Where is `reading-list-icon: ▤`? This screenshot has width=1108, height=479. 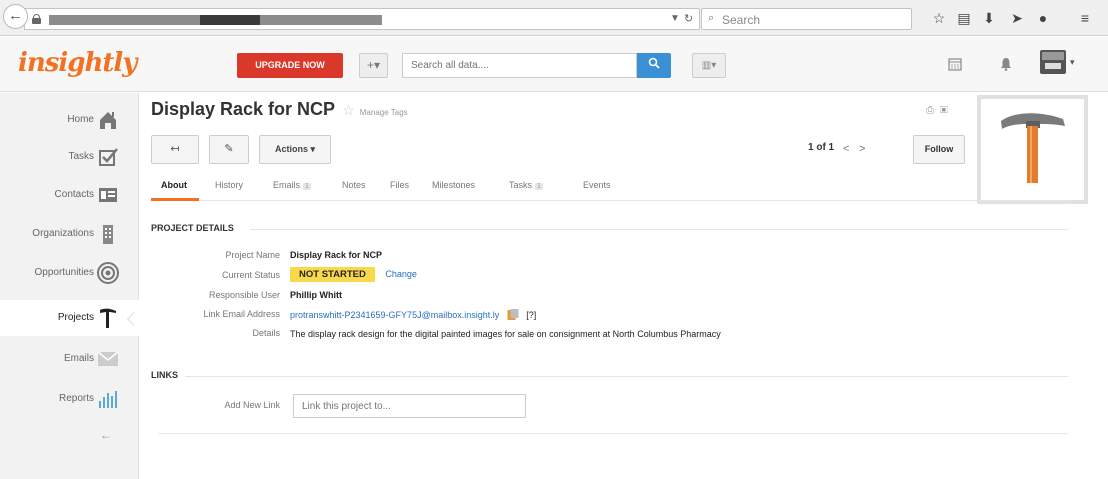
reading-list-icon: ▤ is located at coordinates (964, 18).